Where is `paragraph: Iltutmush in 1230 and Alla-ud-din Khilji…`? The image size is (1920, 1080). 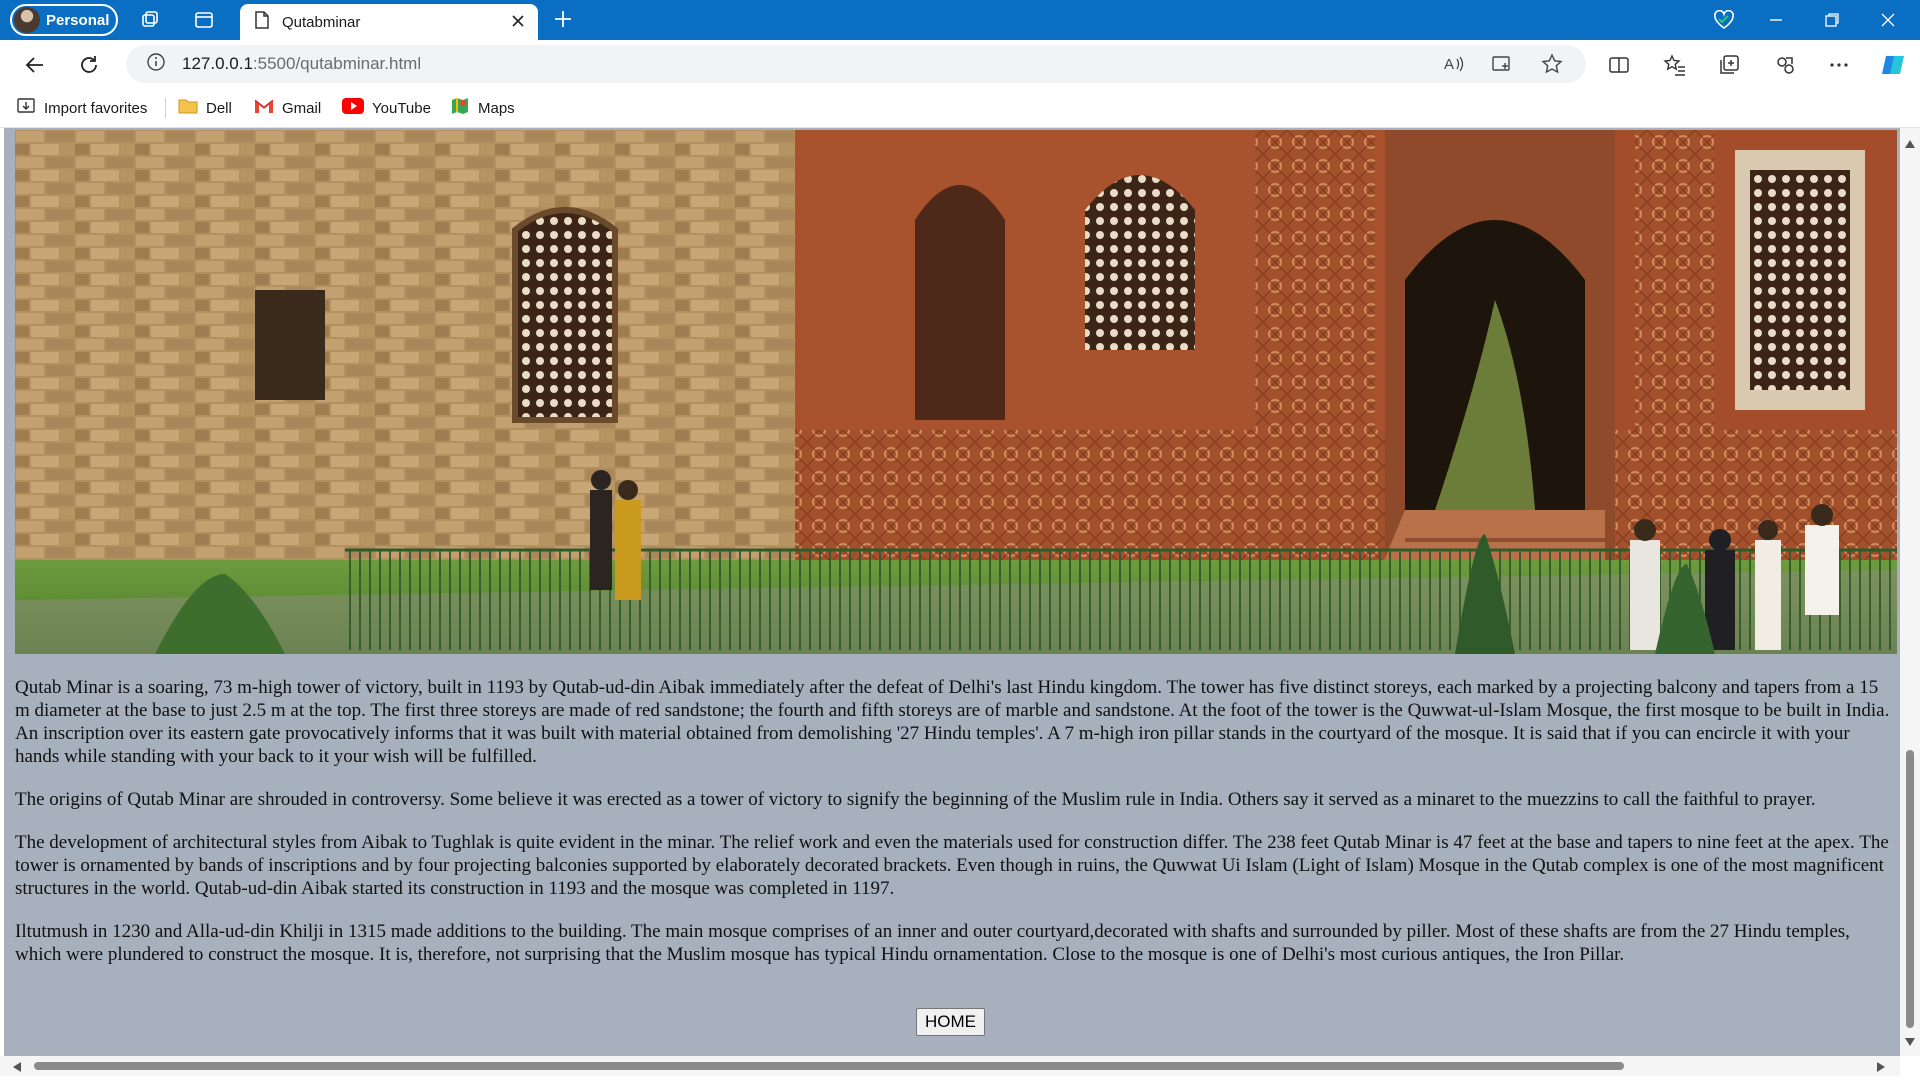
paragraph: Iltutmush in 1230 and Alla-ud-din Khilji… is located at coordinates (932, 943).